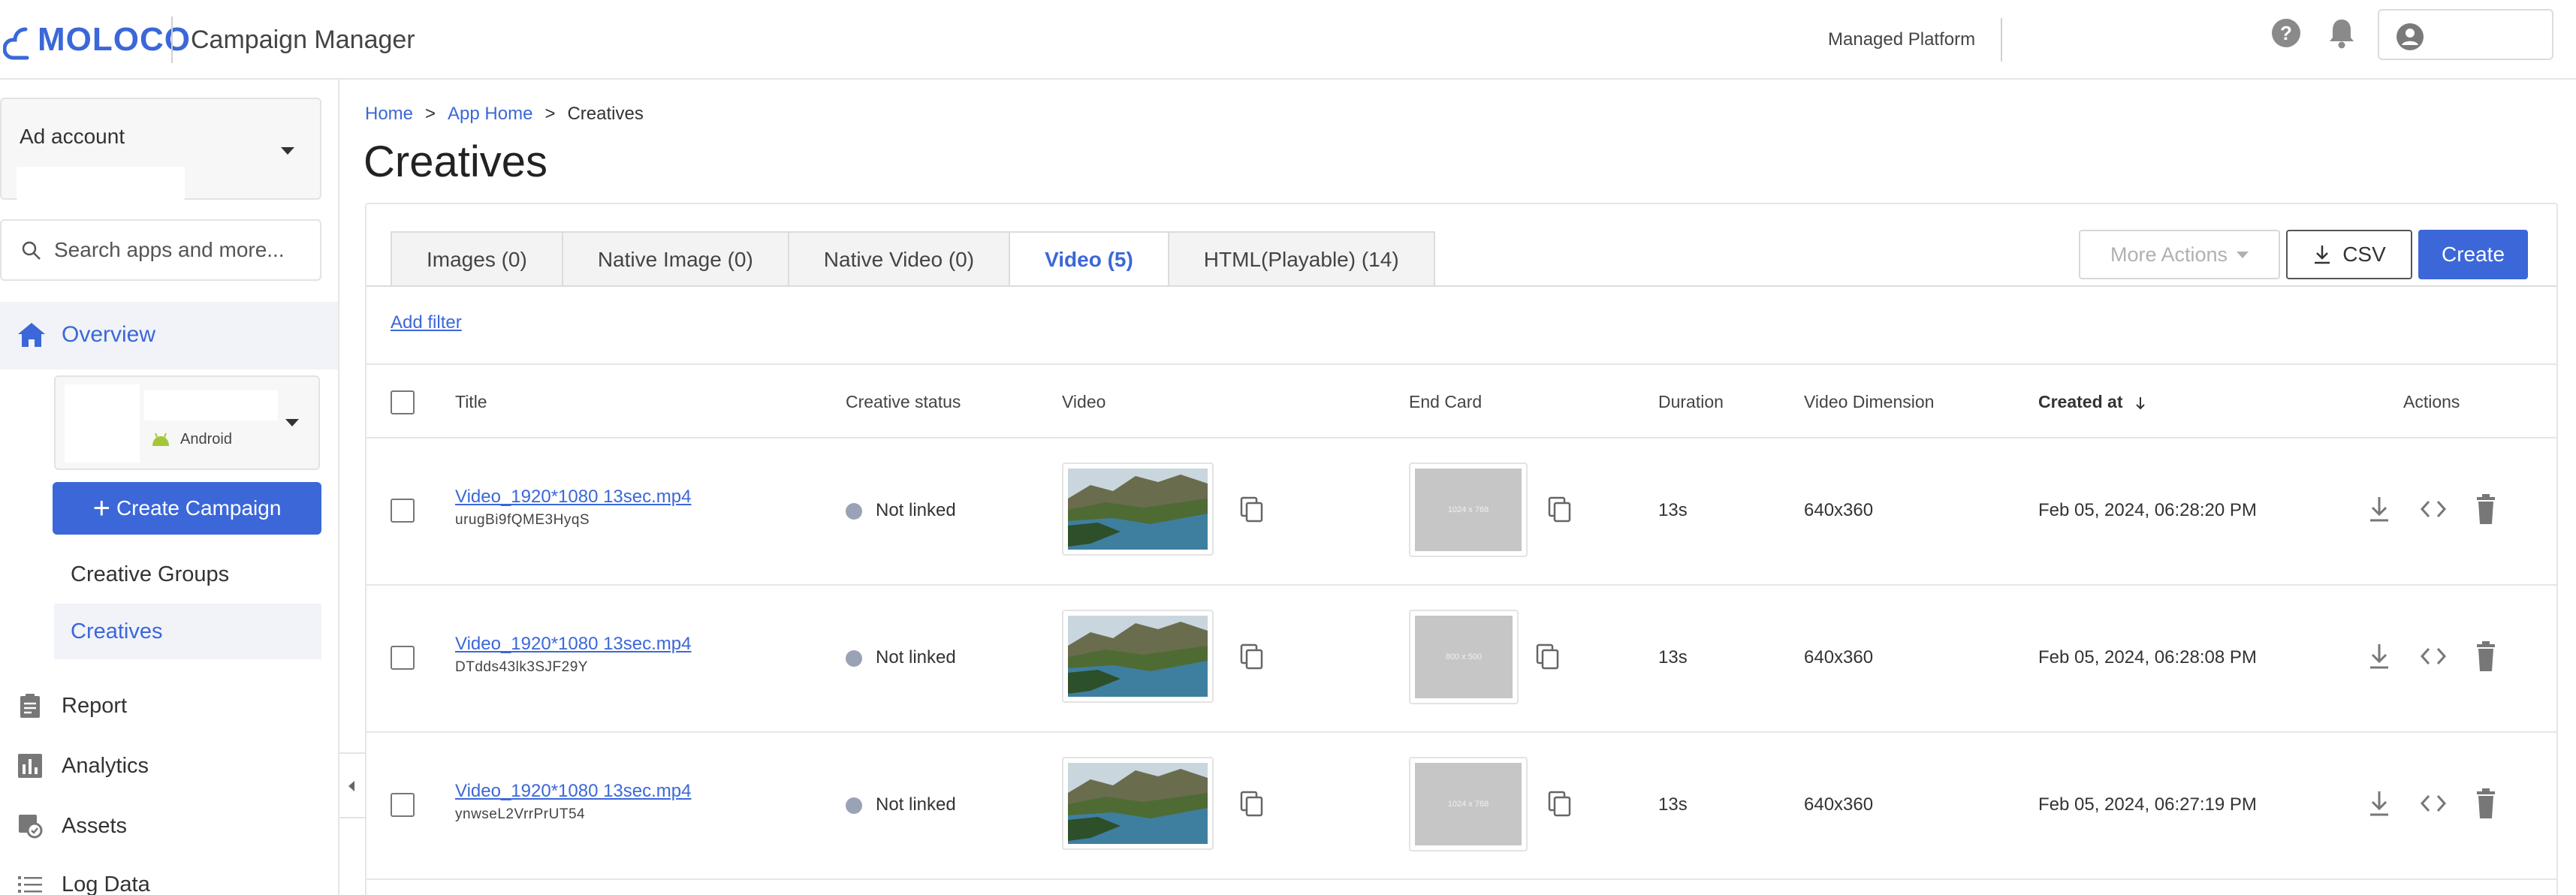 This screenshot has height=895, width=2576. I want to click on end-card-thumbnail: 800 x 500, so click(1464, 657).